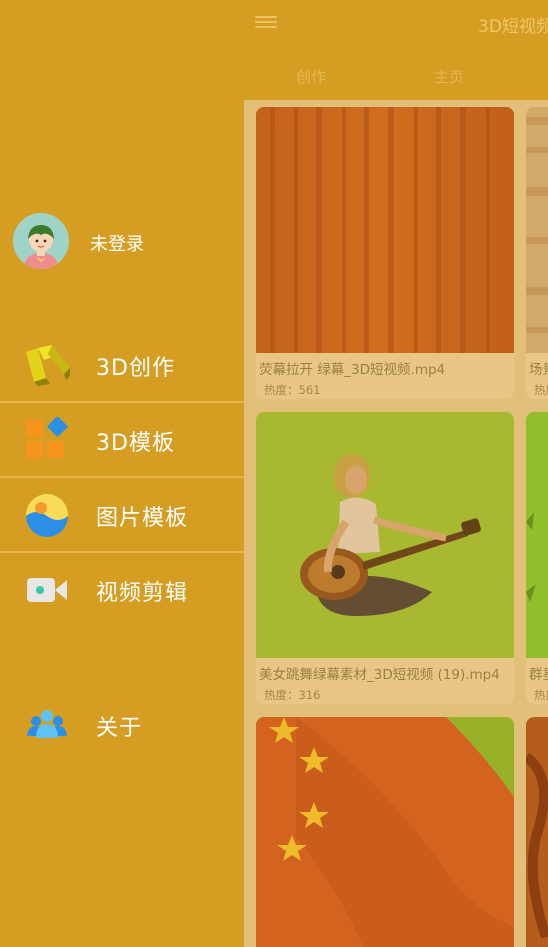 Image resolution: width=548 pixels, height=947 pixels. I want to click on drawer-item-label: 3D创作, so click(135, 368).